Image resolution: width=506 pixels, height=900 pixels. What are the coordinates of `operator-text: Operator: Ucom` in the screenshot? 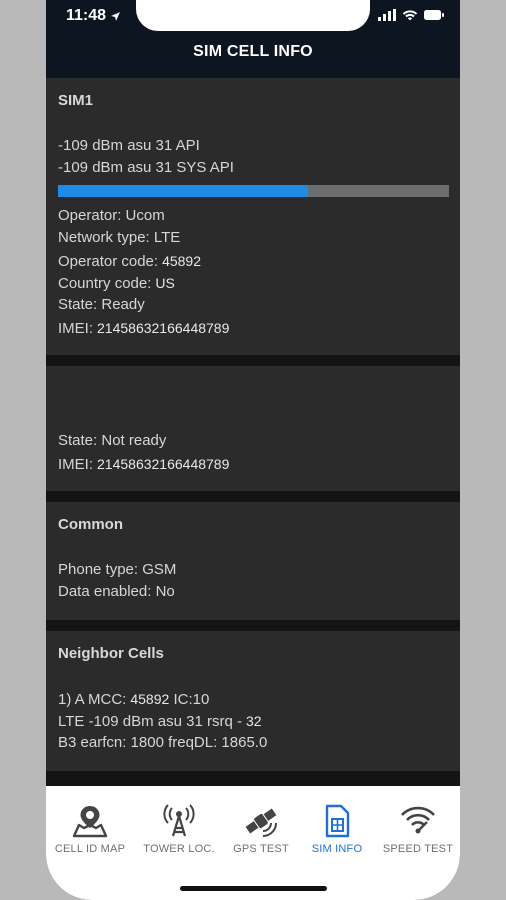 It's located at (111, 215).